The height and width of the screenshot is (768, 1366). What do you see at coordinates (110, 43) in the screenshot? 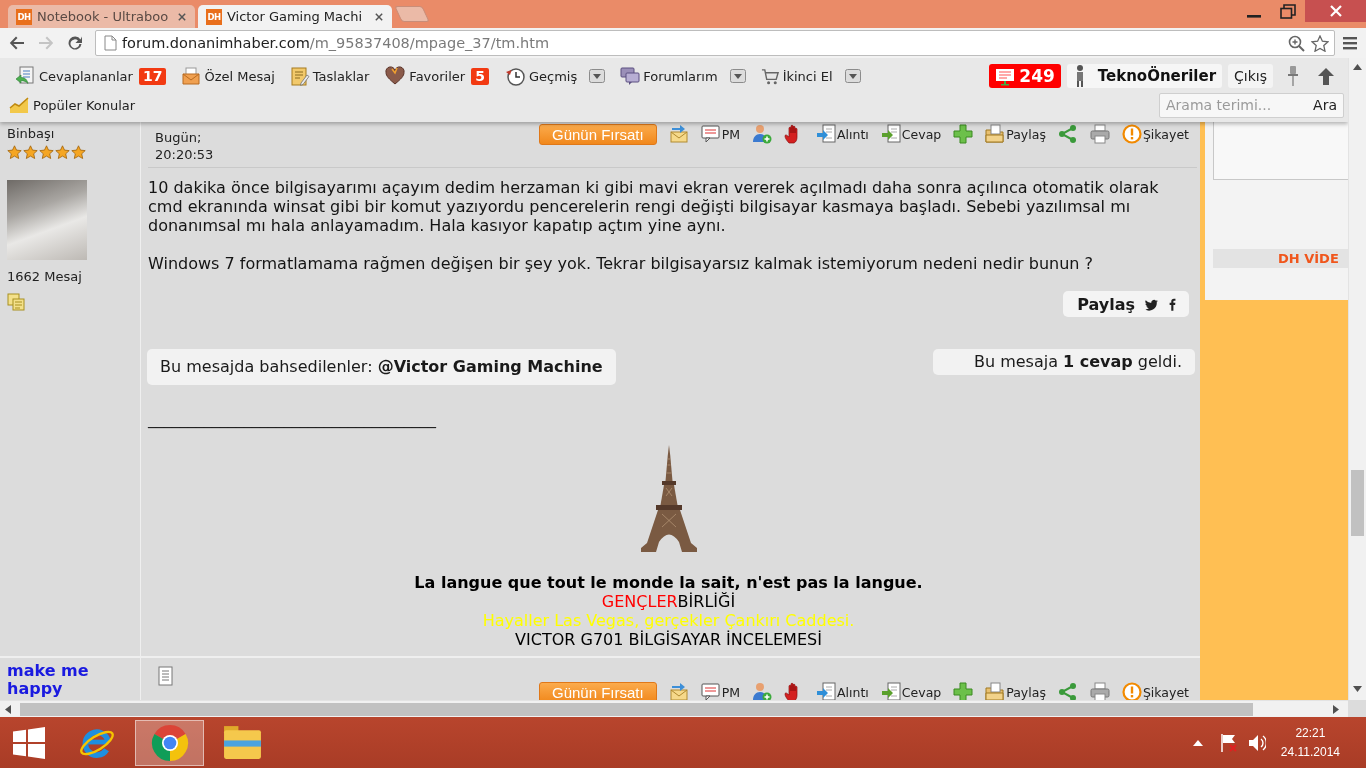
I see `page-icon` at bounding box center [110, 43].